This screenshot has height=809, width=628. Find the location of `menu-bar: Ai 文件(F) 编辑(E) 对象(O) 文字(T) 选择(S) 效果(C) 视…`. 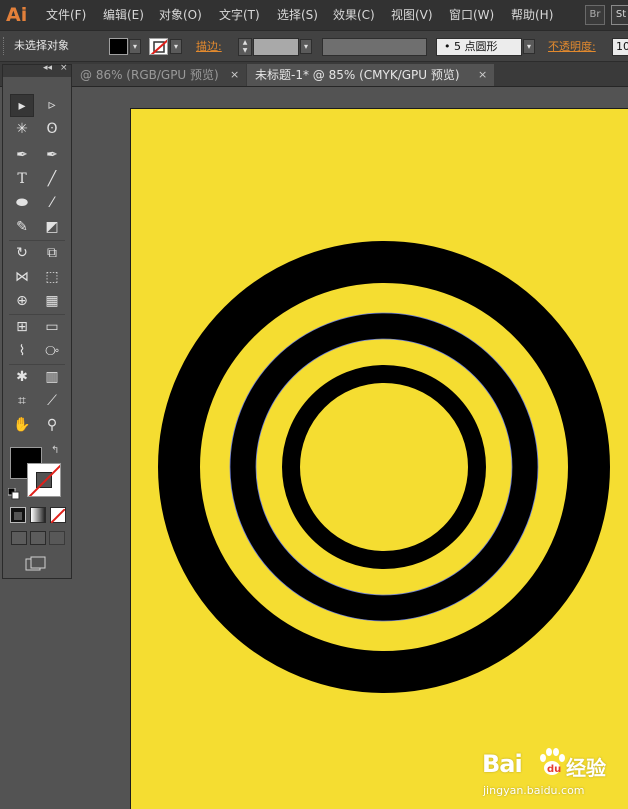

menu-bar: Ai 文件(F) 编辑(E) 对象(O) 文字(T) 选择(S) 效果(C) 视… is located at coordinates (314, 15).